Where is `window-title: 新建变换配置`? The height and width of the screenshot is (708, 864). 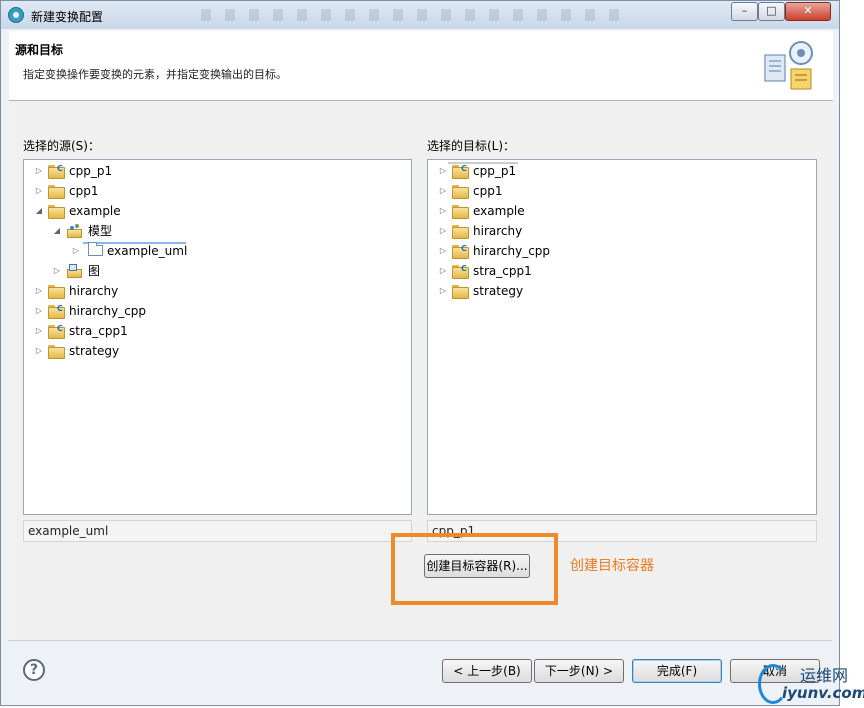
window-title: 新建变换配置 is located at coordinates (67, 17).